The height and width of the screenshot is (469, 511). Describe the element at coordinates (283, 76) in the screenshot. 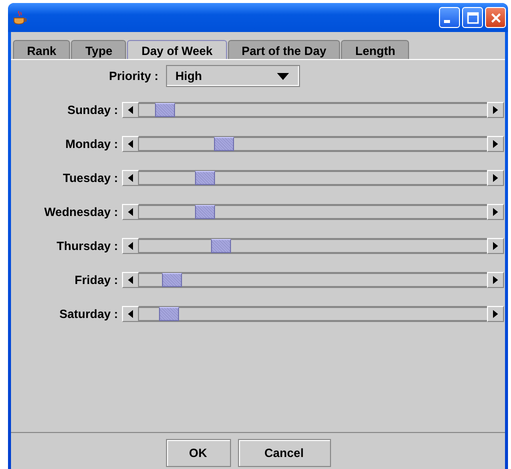

I see `caret-icon` at that location.